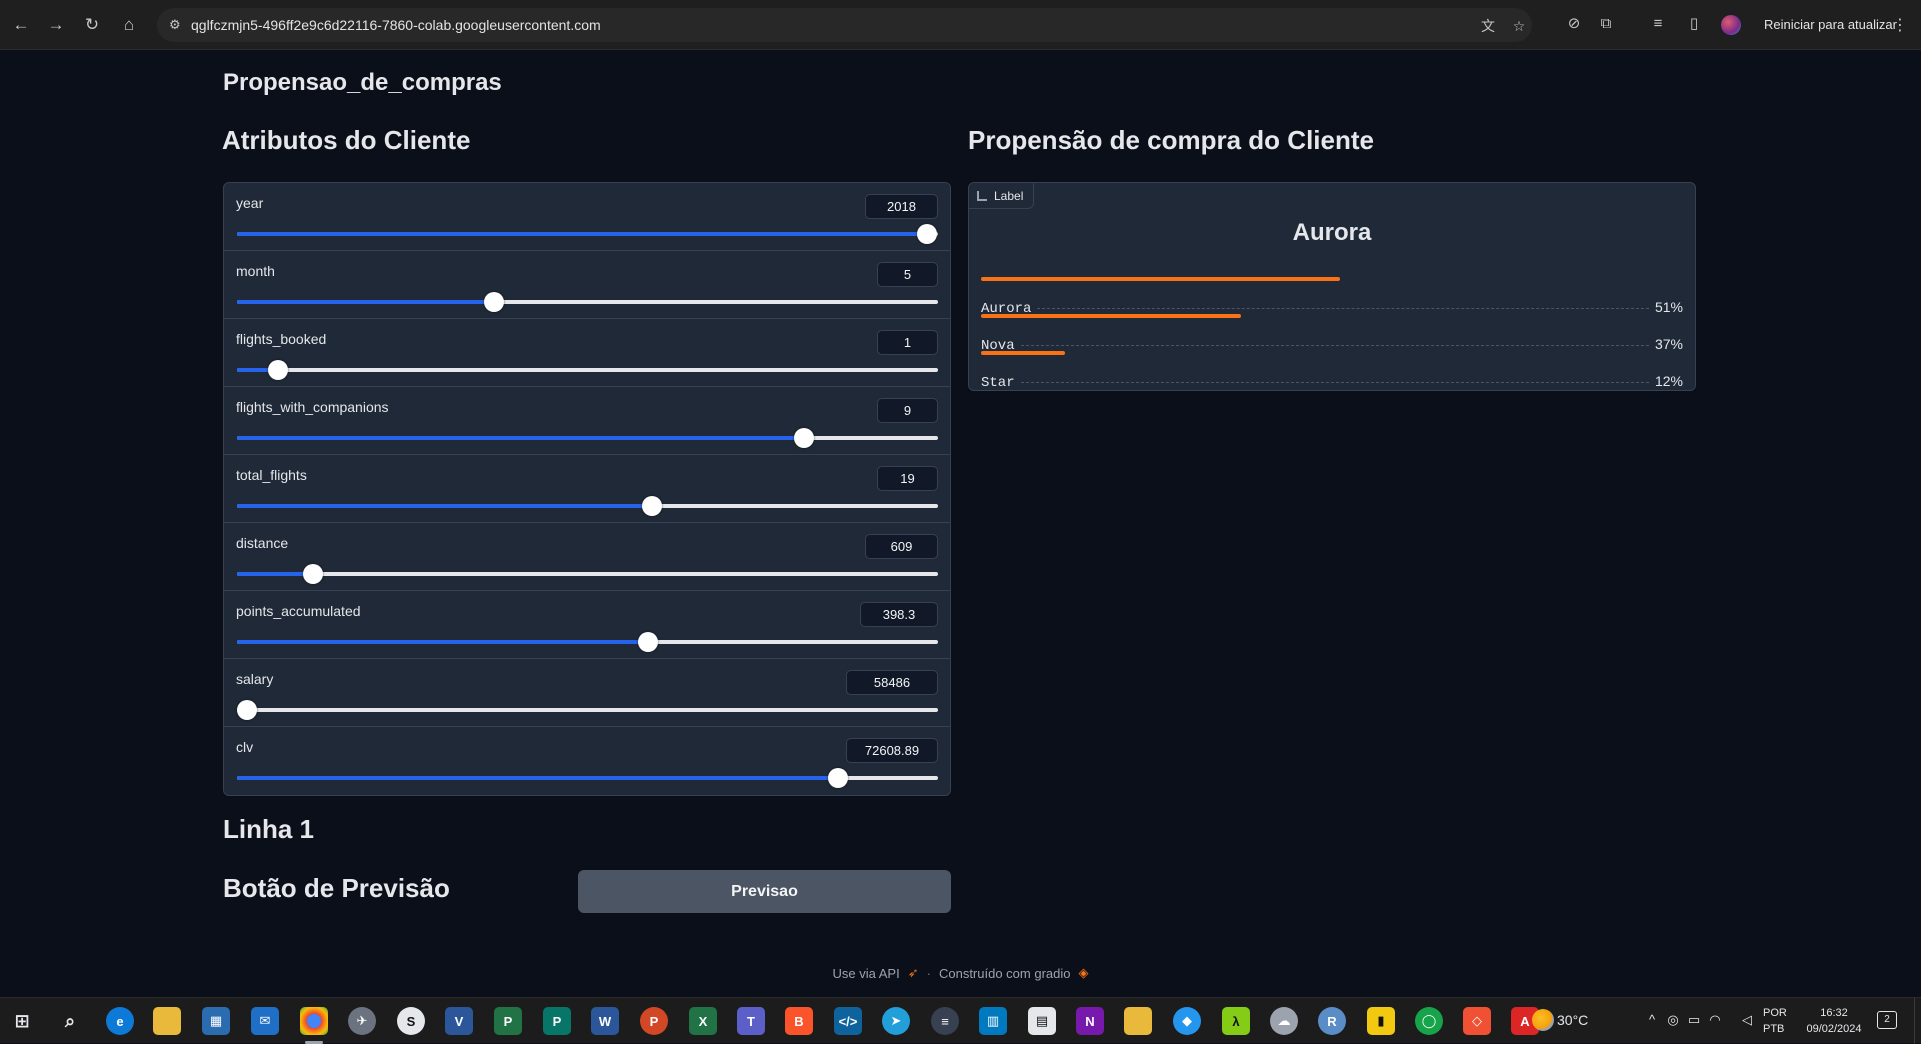 The width and height of the screenshot is (1921, 1044). I want to click on store-icon: ▦, so click(216, 1021).